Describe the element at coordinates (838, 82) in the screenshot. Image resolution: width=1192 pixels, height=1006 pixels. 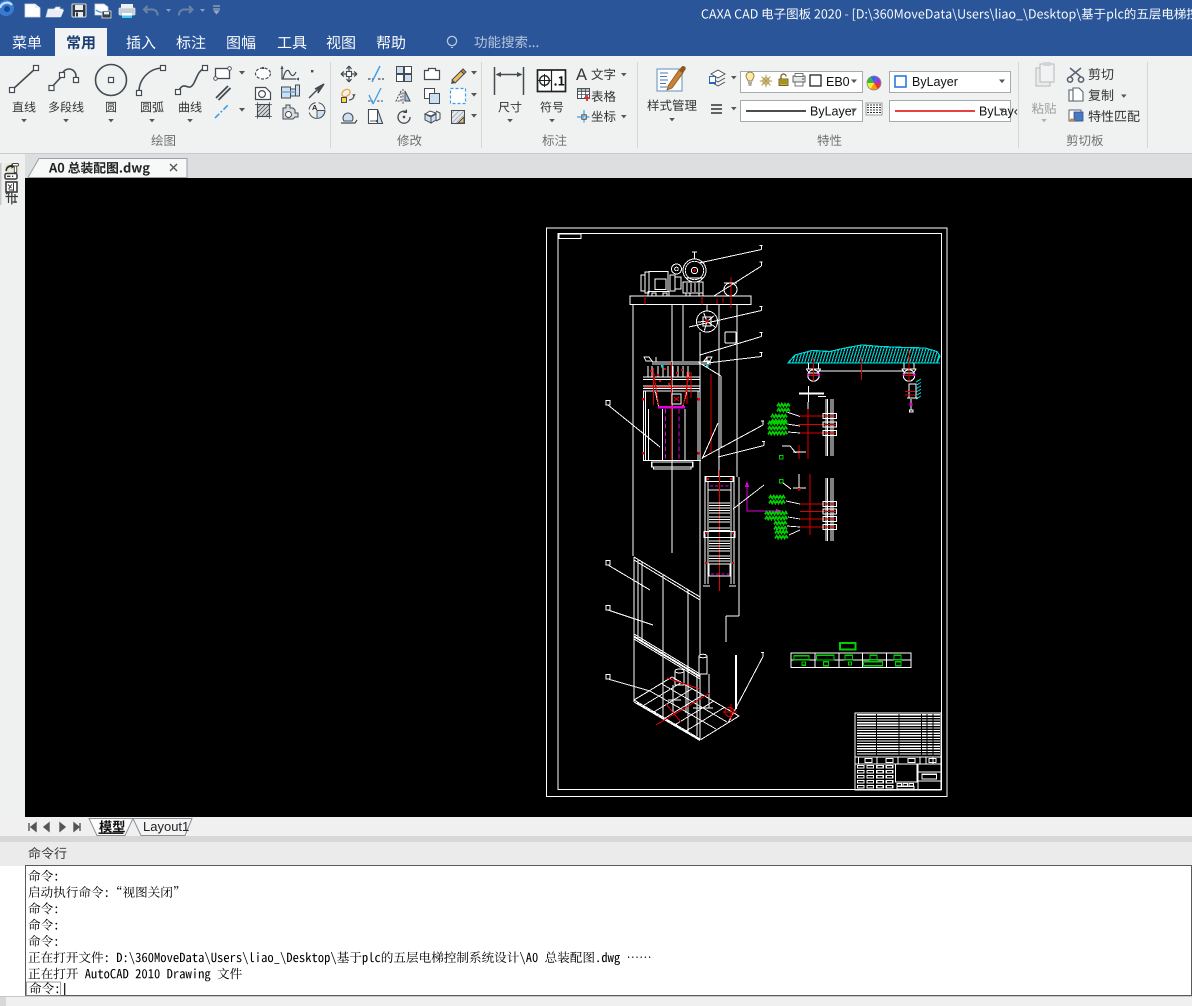
I see `svg-text: EB0` at that location.